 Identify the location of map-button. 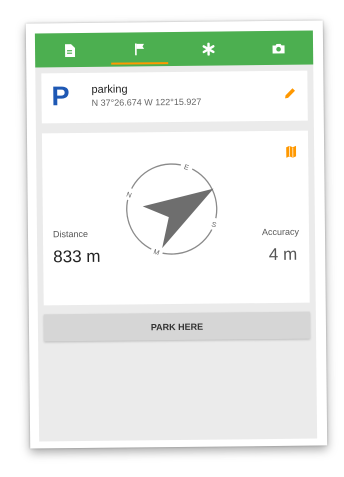
(291, 154).